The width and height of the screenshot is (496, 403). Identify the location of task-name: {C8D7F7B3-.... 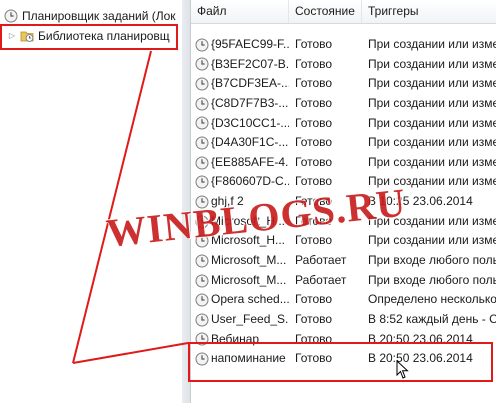
(250, 102).